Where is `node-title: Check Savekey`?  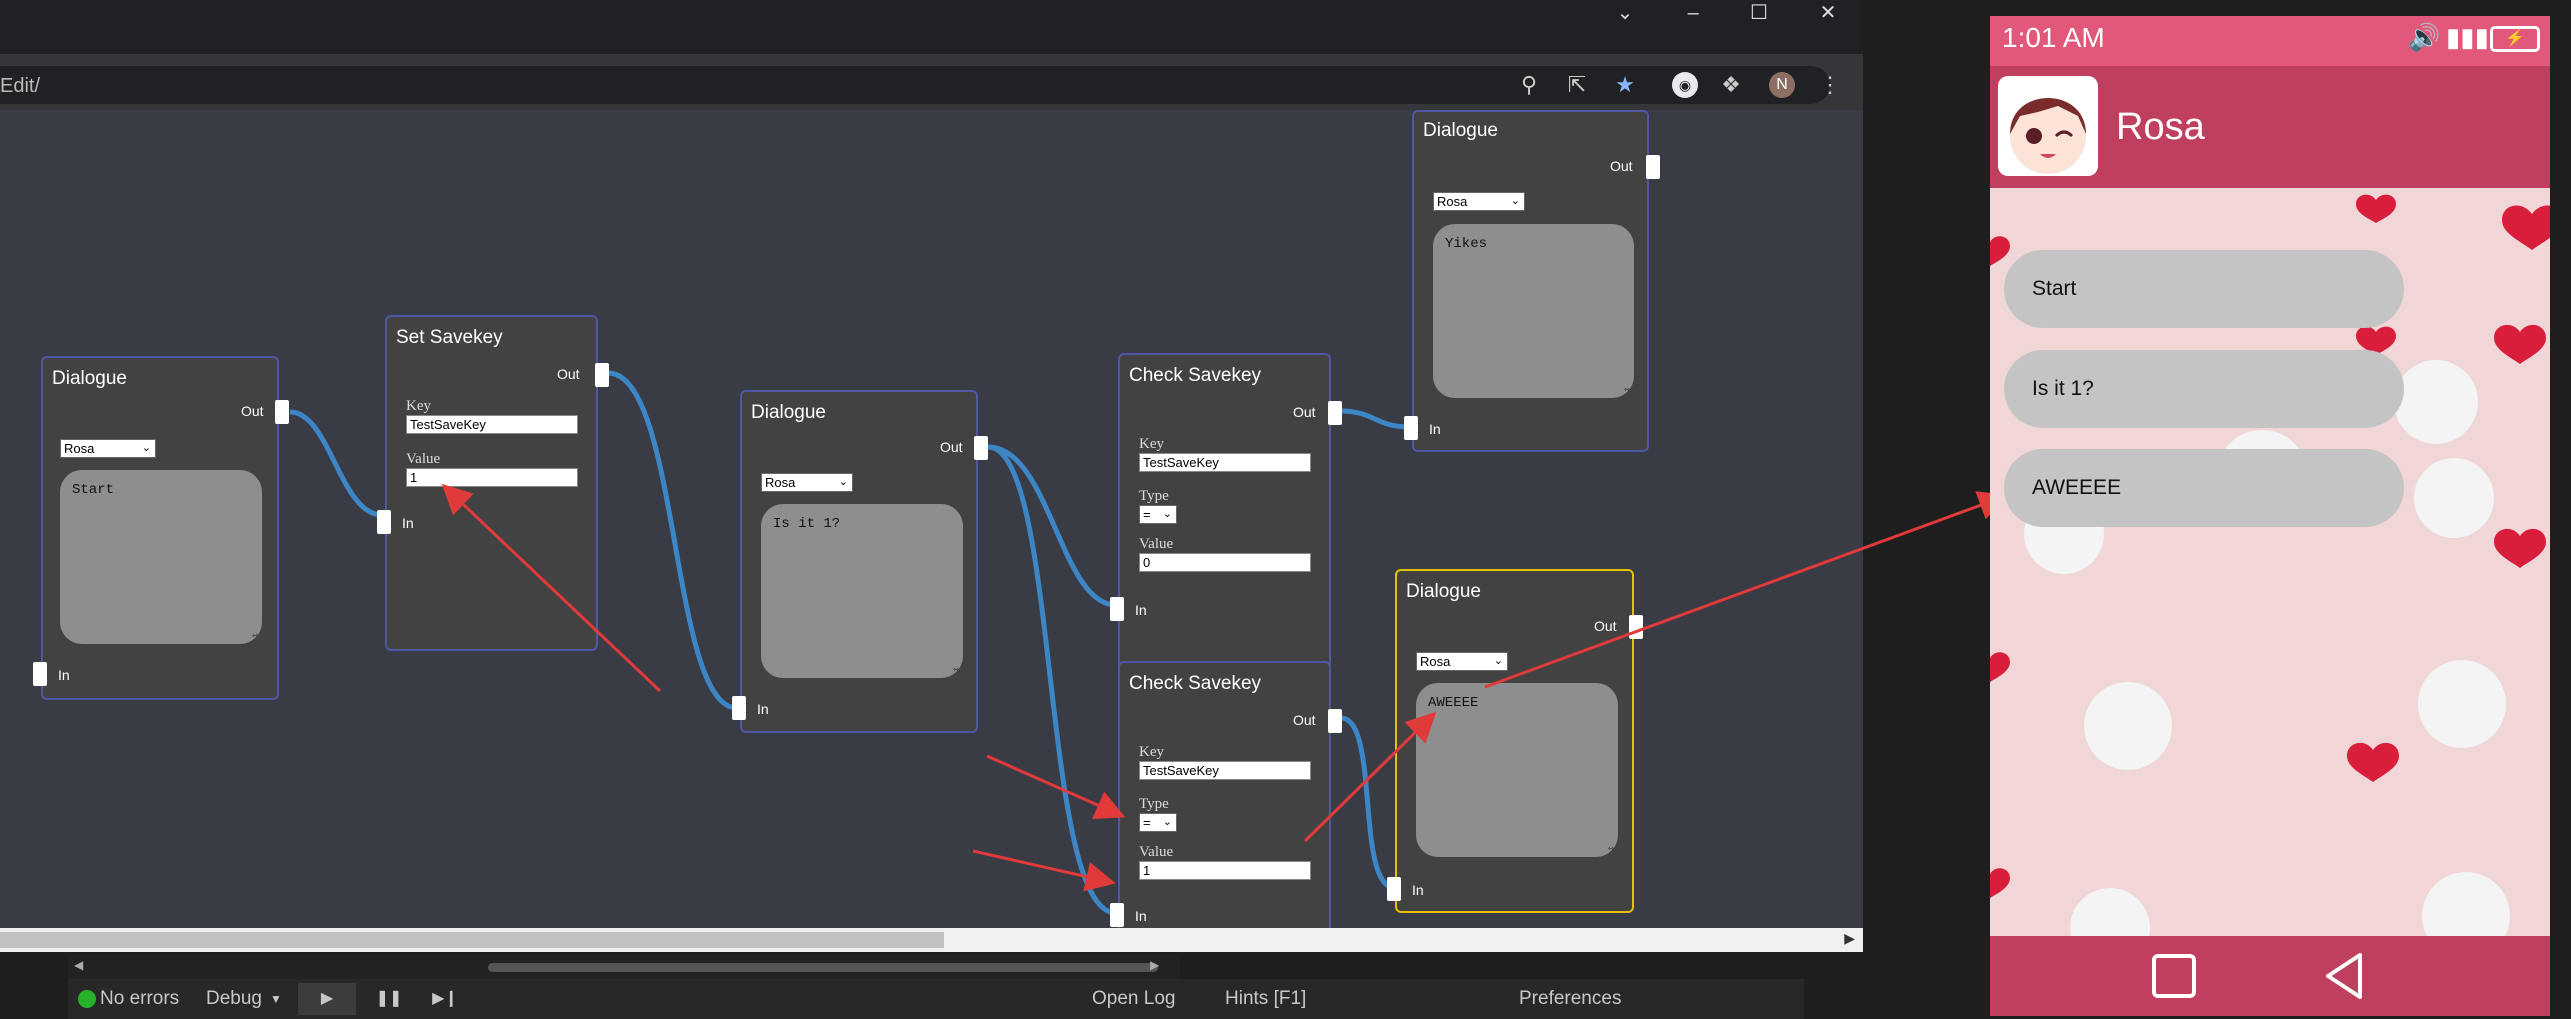
node-title: Check Savekey is located at coordinates (1195, 683).